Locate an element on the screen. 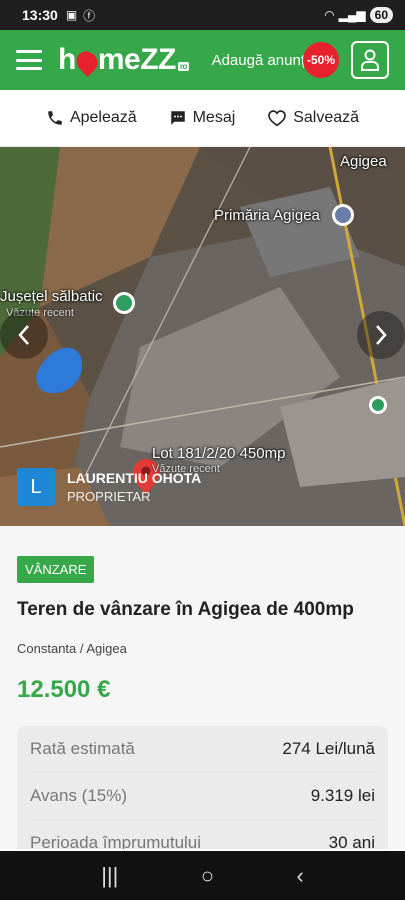 Image resolution: width=405 pixels, height=900 pixels. chevron-left-icon is located at coordinates (23, 335).